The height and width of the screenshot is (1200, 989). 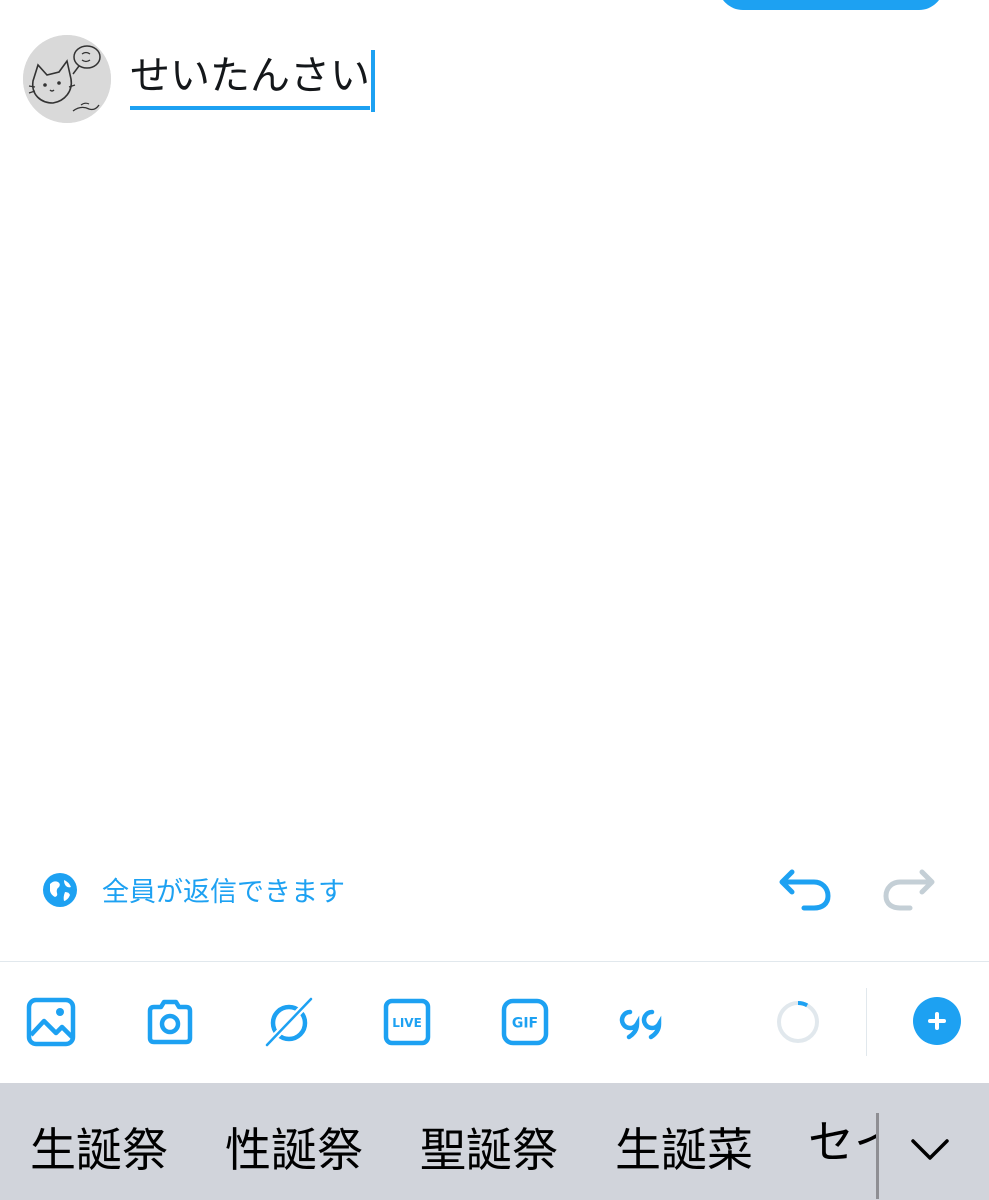 I want to click on toolbar-divider, so click(x=494, y=961).